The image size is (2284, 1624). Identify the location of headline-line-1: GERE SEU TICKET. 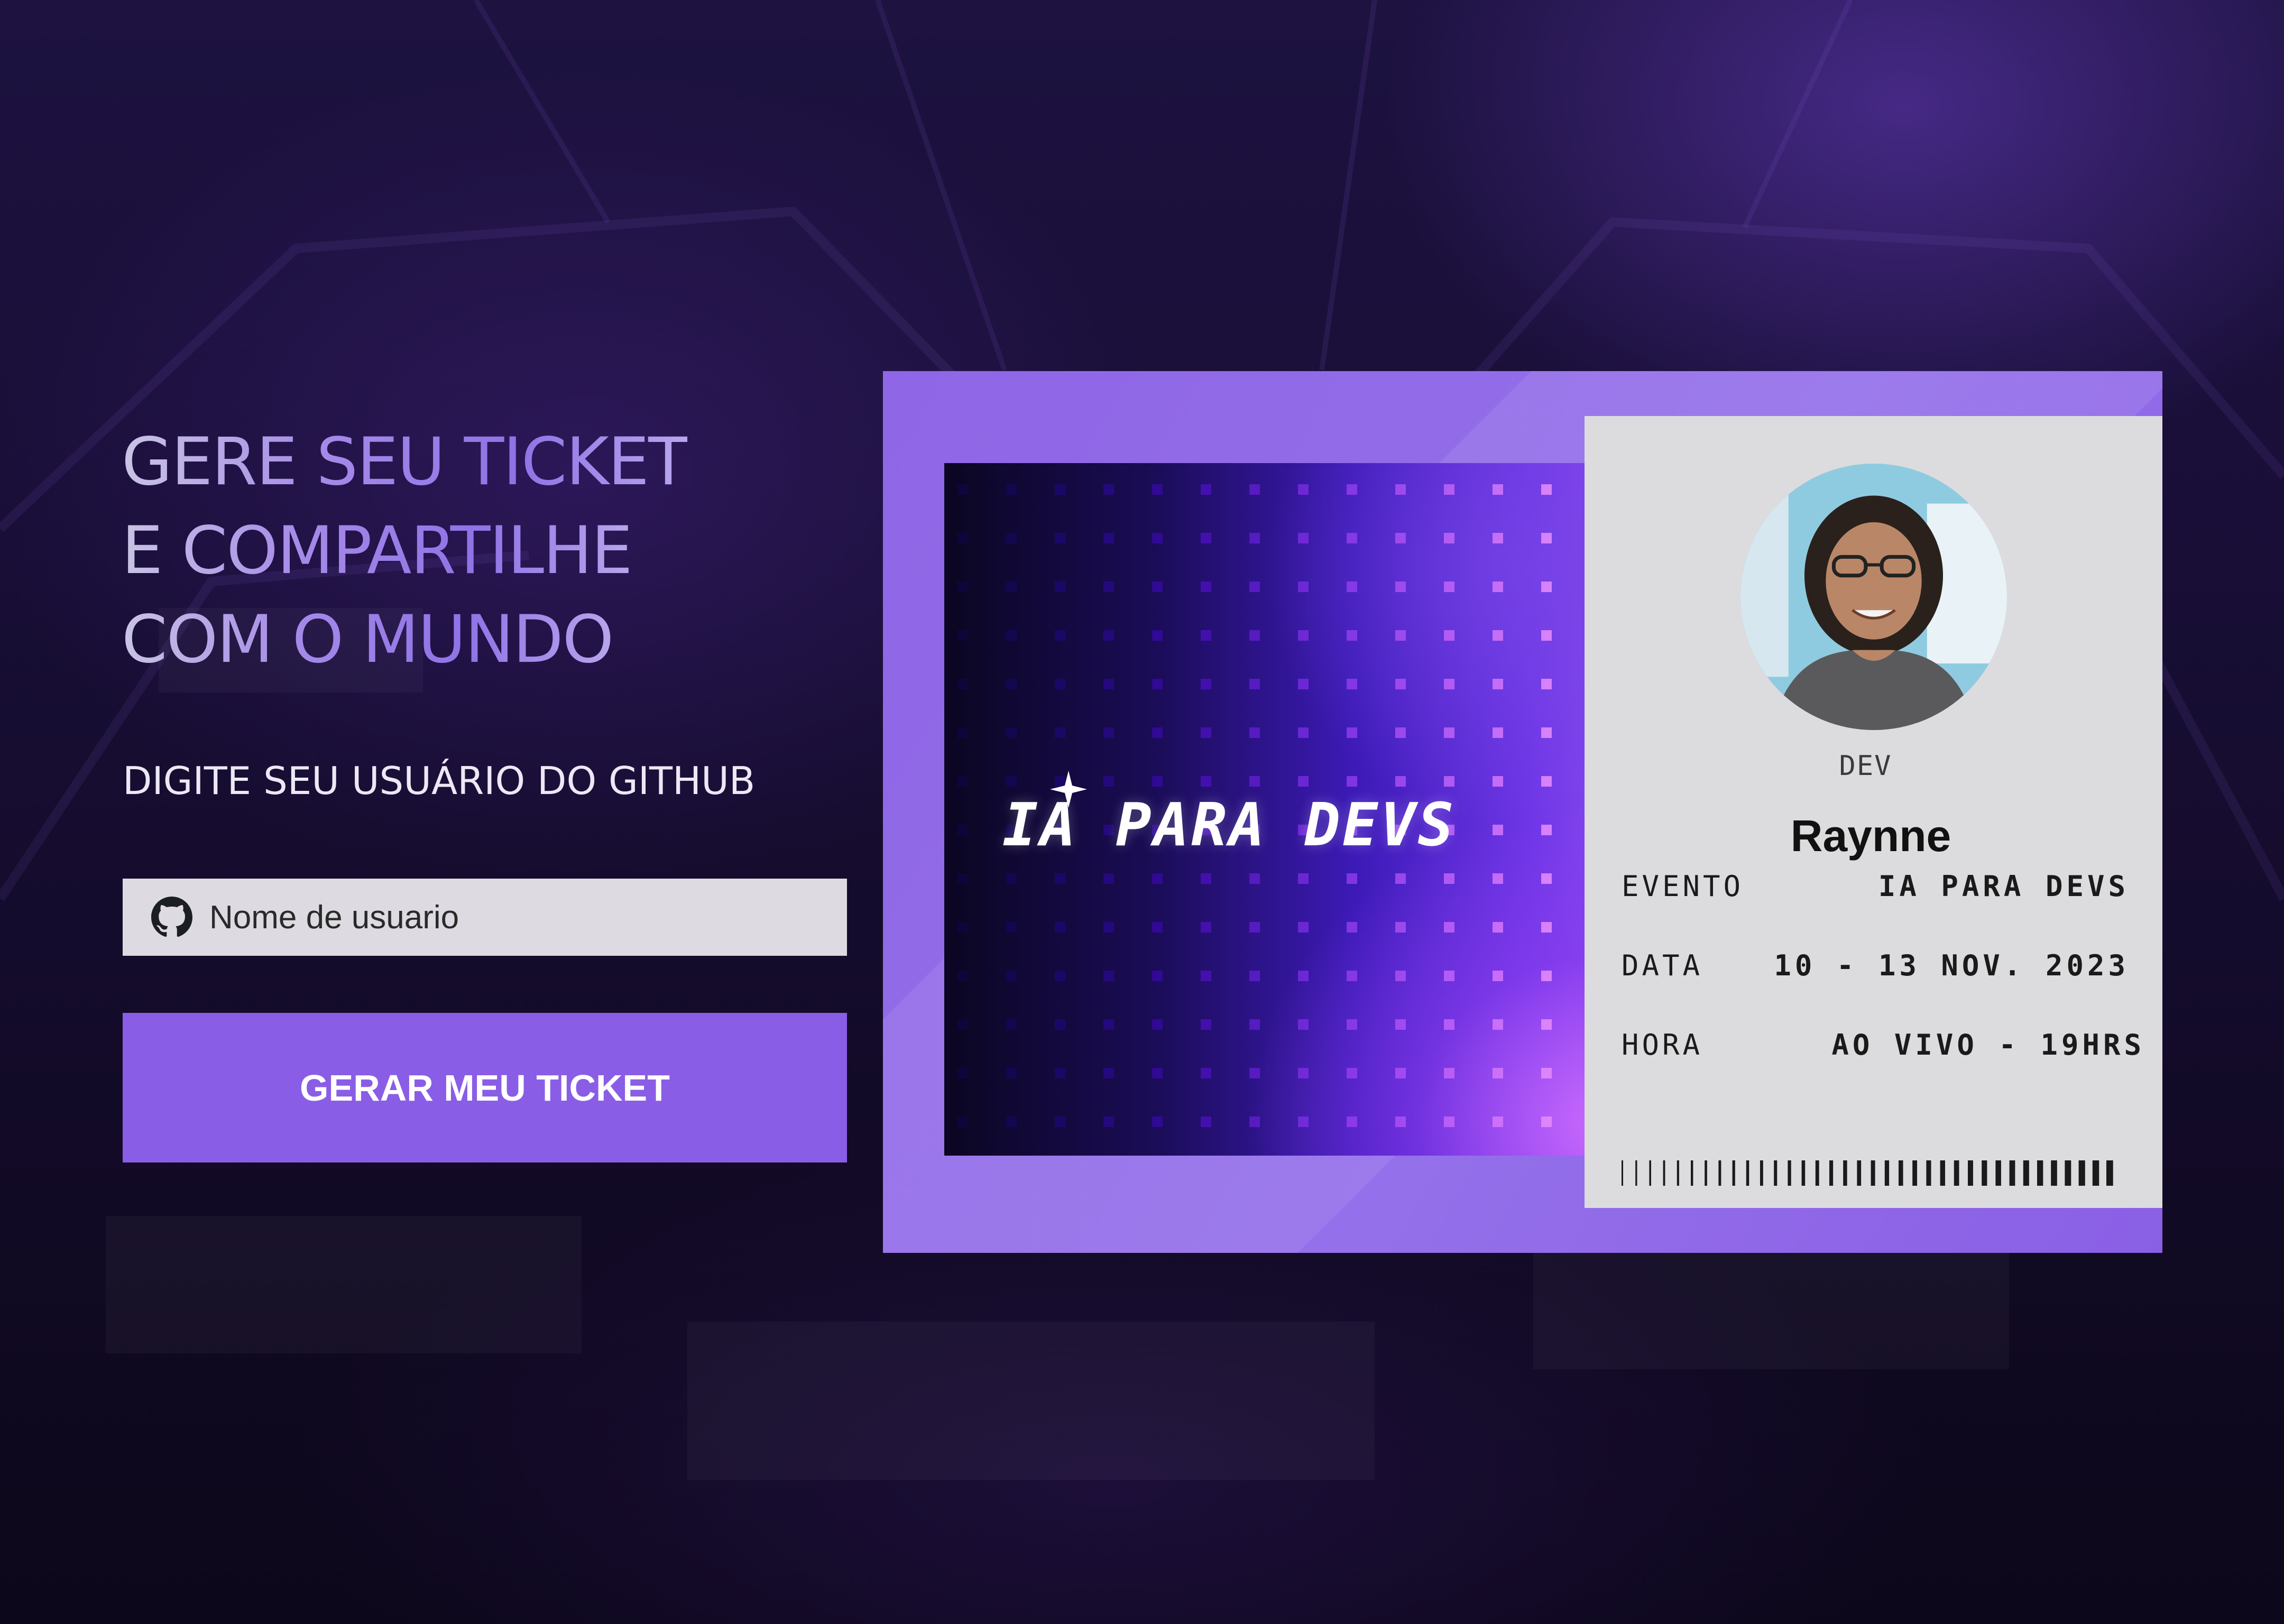
(405, 462).